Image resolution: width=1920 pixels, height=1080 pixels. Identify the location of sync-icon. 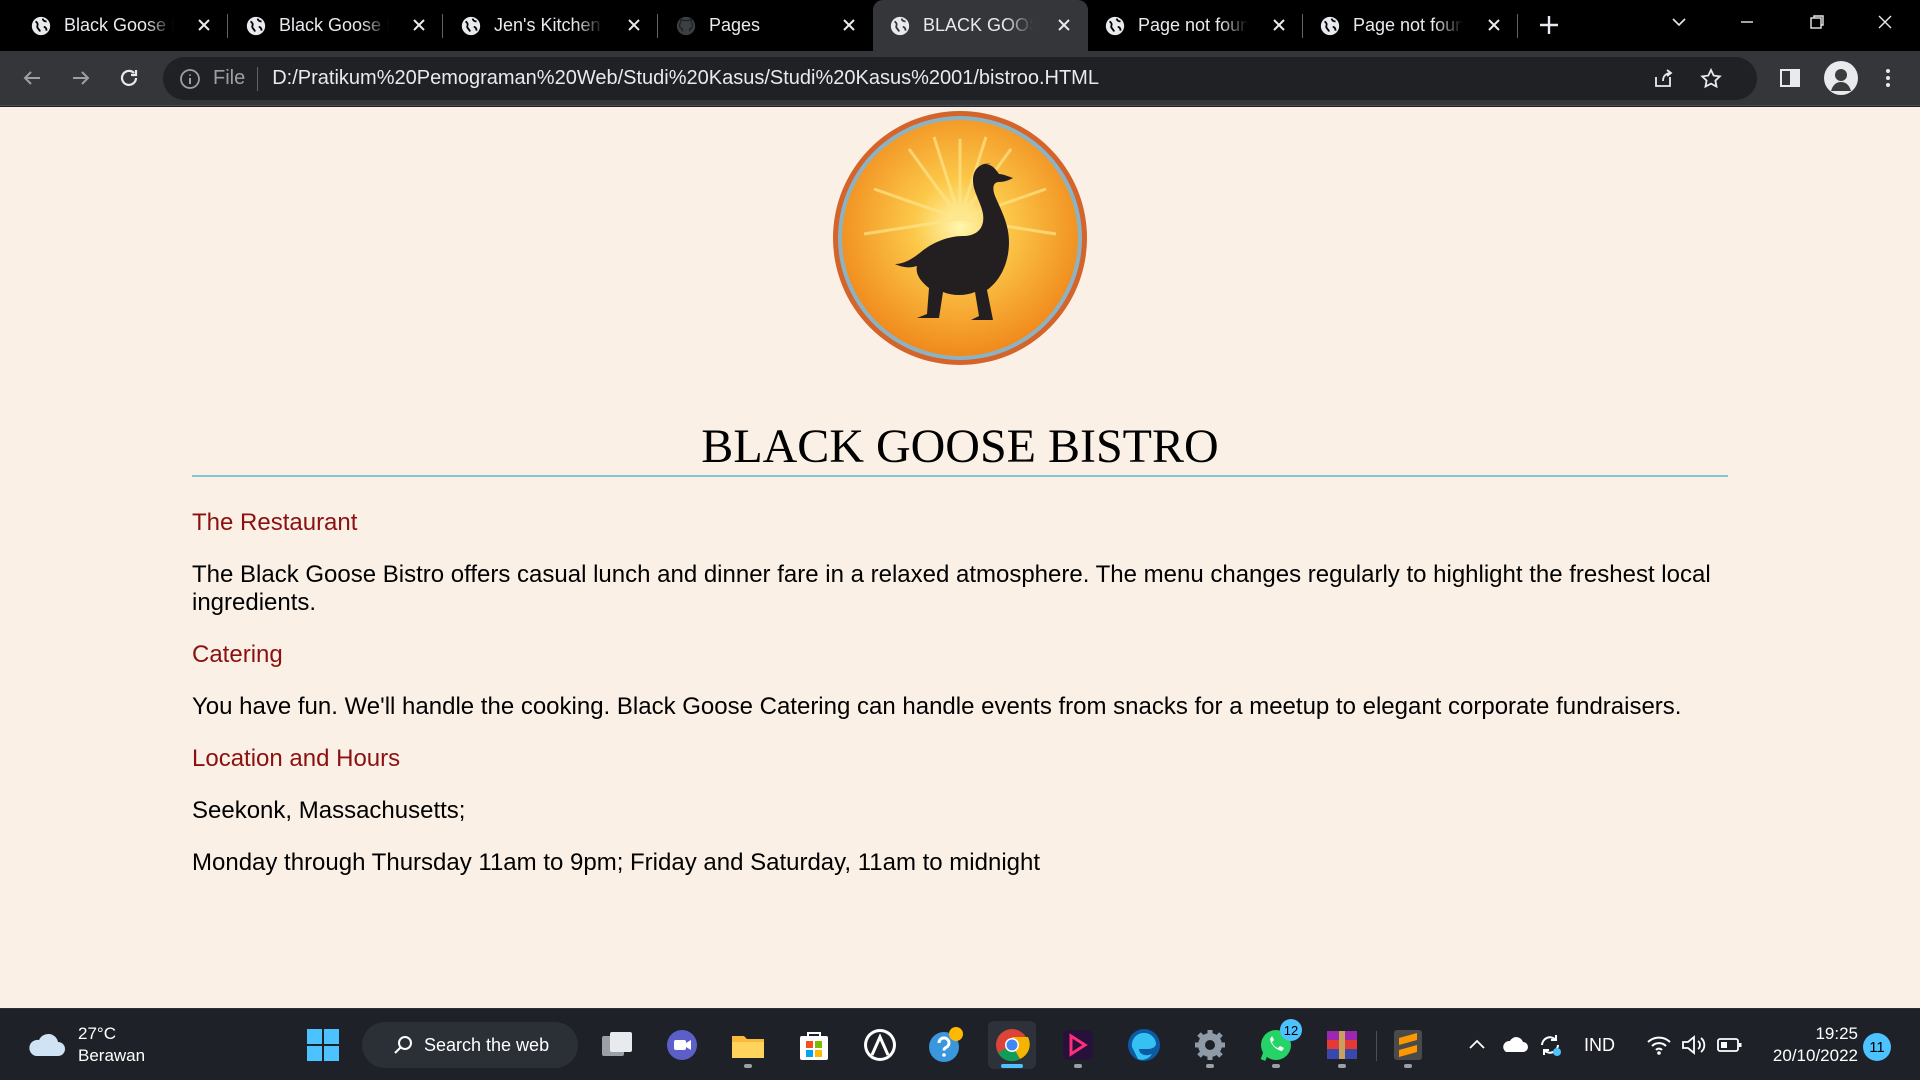
(1551, 1045).